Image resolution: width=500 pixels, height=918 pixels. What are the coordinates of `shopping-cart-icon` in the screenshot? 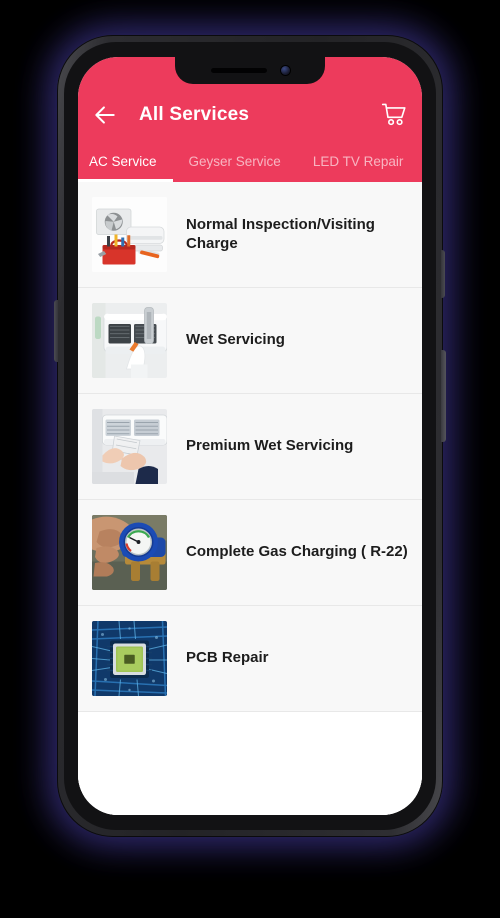 It's located at (394, 115).